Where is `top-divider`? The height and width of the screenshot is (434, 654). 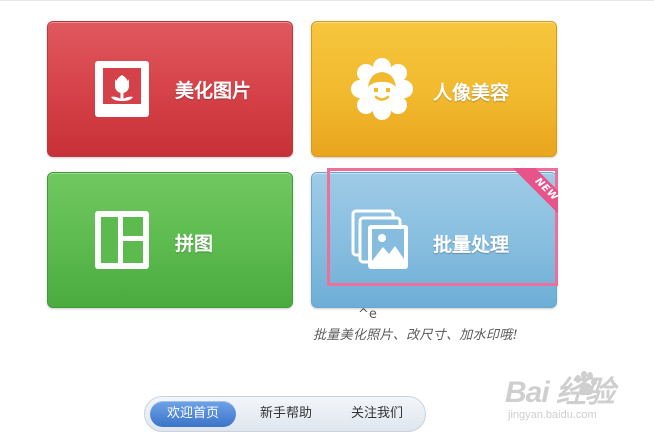
top-divider is located at coordinates (327, 0).